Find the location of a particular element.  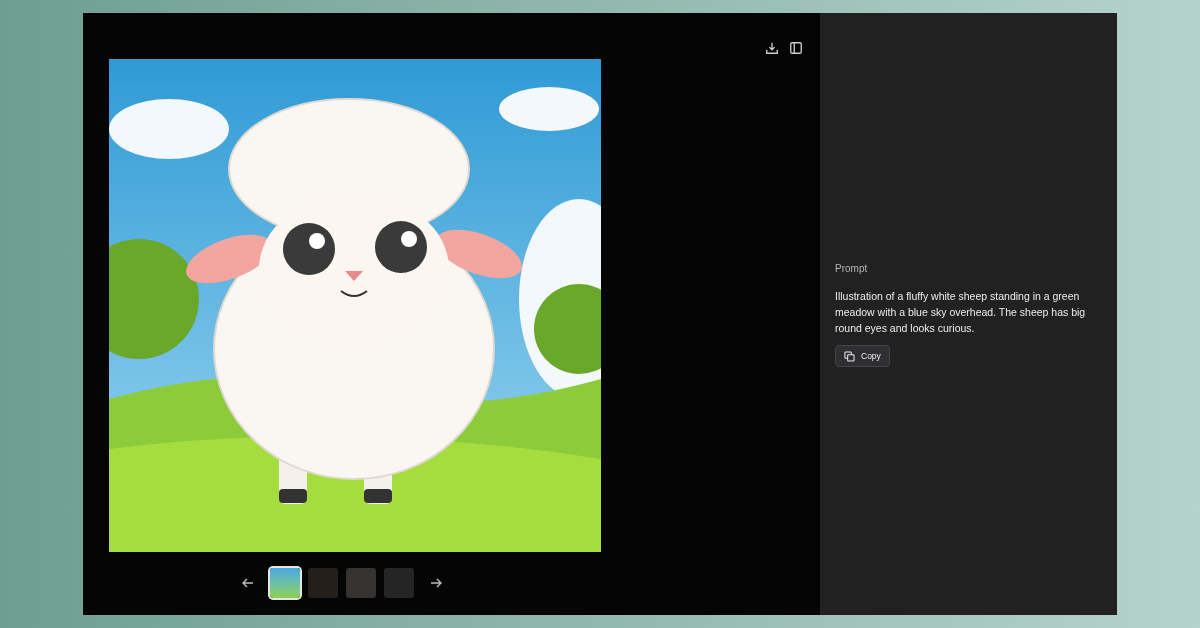

copy-button: Copy is located at coordinates (862, 356).